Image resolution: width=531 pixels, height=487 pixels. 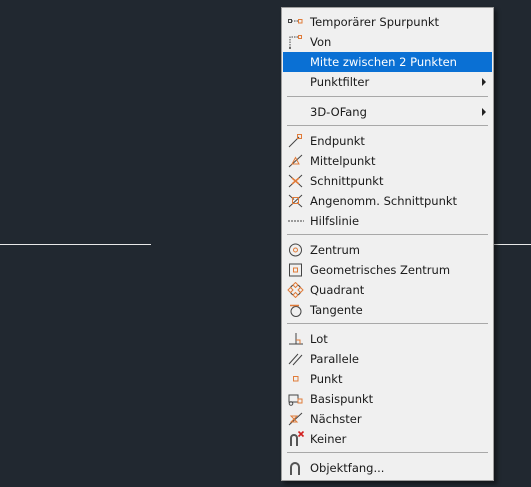 What do you see at coordinates (383, 62) in the screenshot?
I see `menu-item-label: Mitte zwischen 2 Punkten` at bounding box center [383, 62].